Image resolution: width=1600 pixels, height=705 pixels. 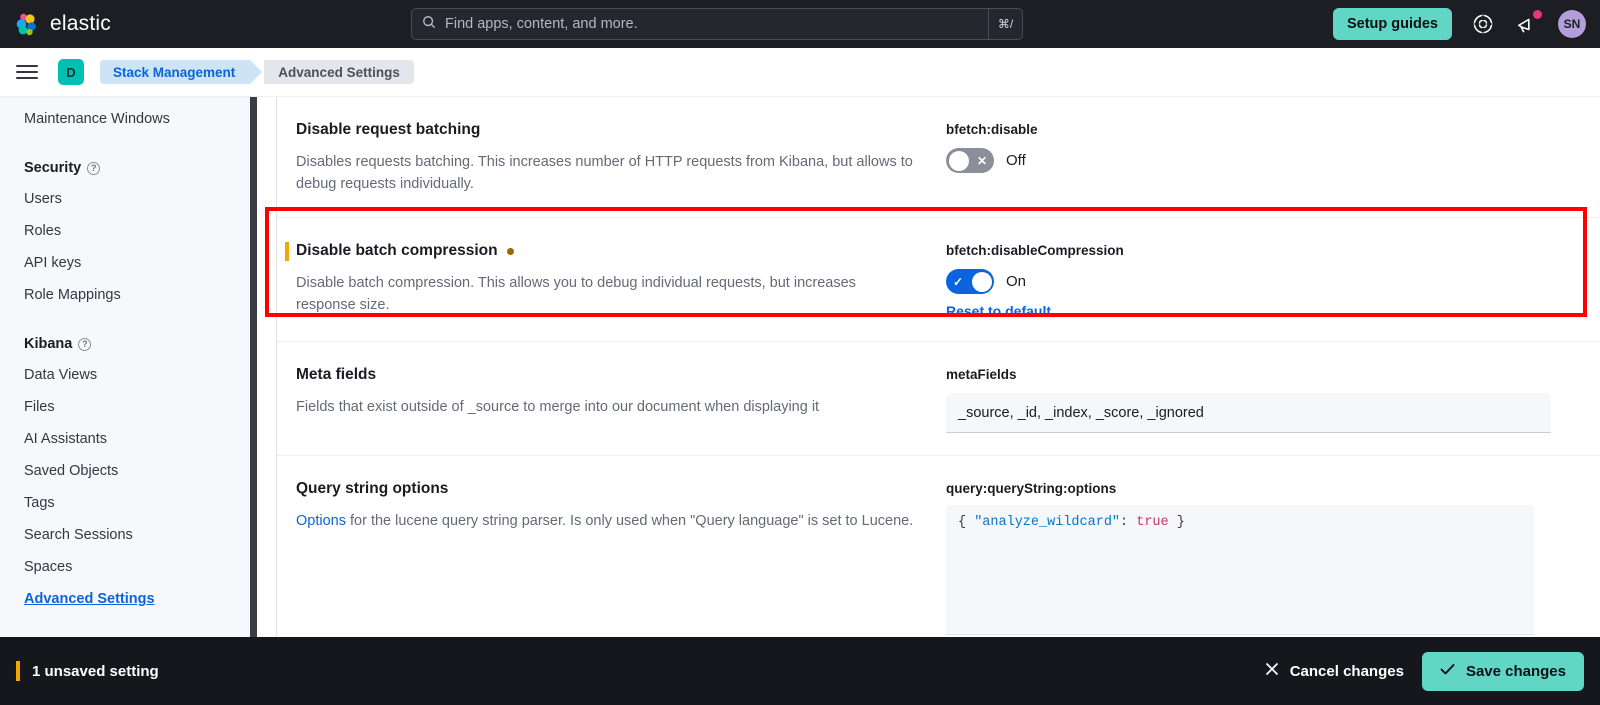 I want to click on sidebar-item-files: Files, so click(x=125, y=407).